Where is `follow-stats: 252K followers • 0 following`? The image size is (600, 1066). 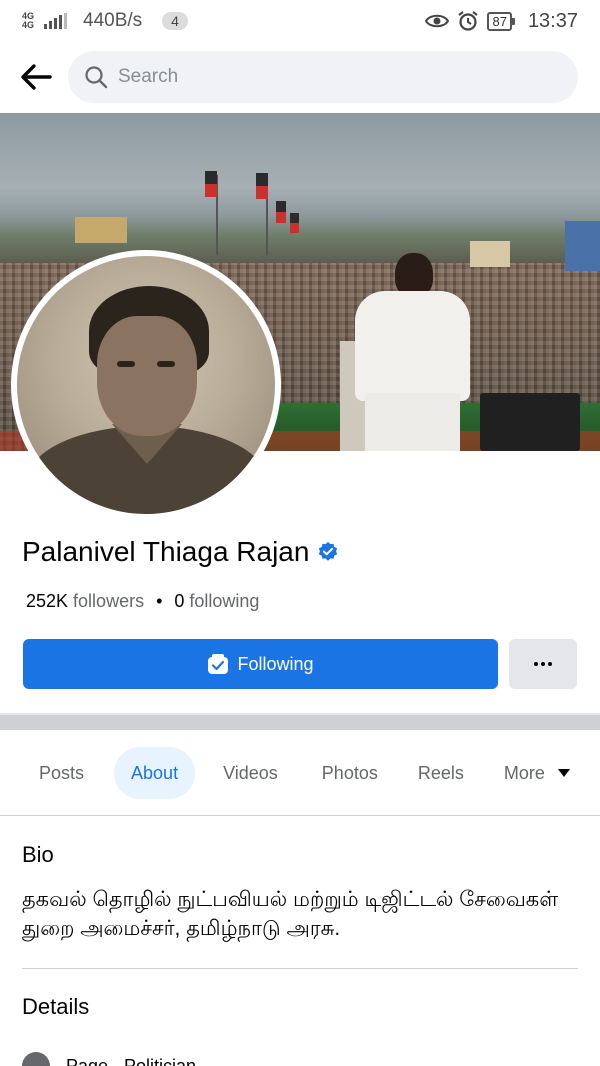 follow-stats: 252K followers • 0 following is located at coordinates (142, 601).